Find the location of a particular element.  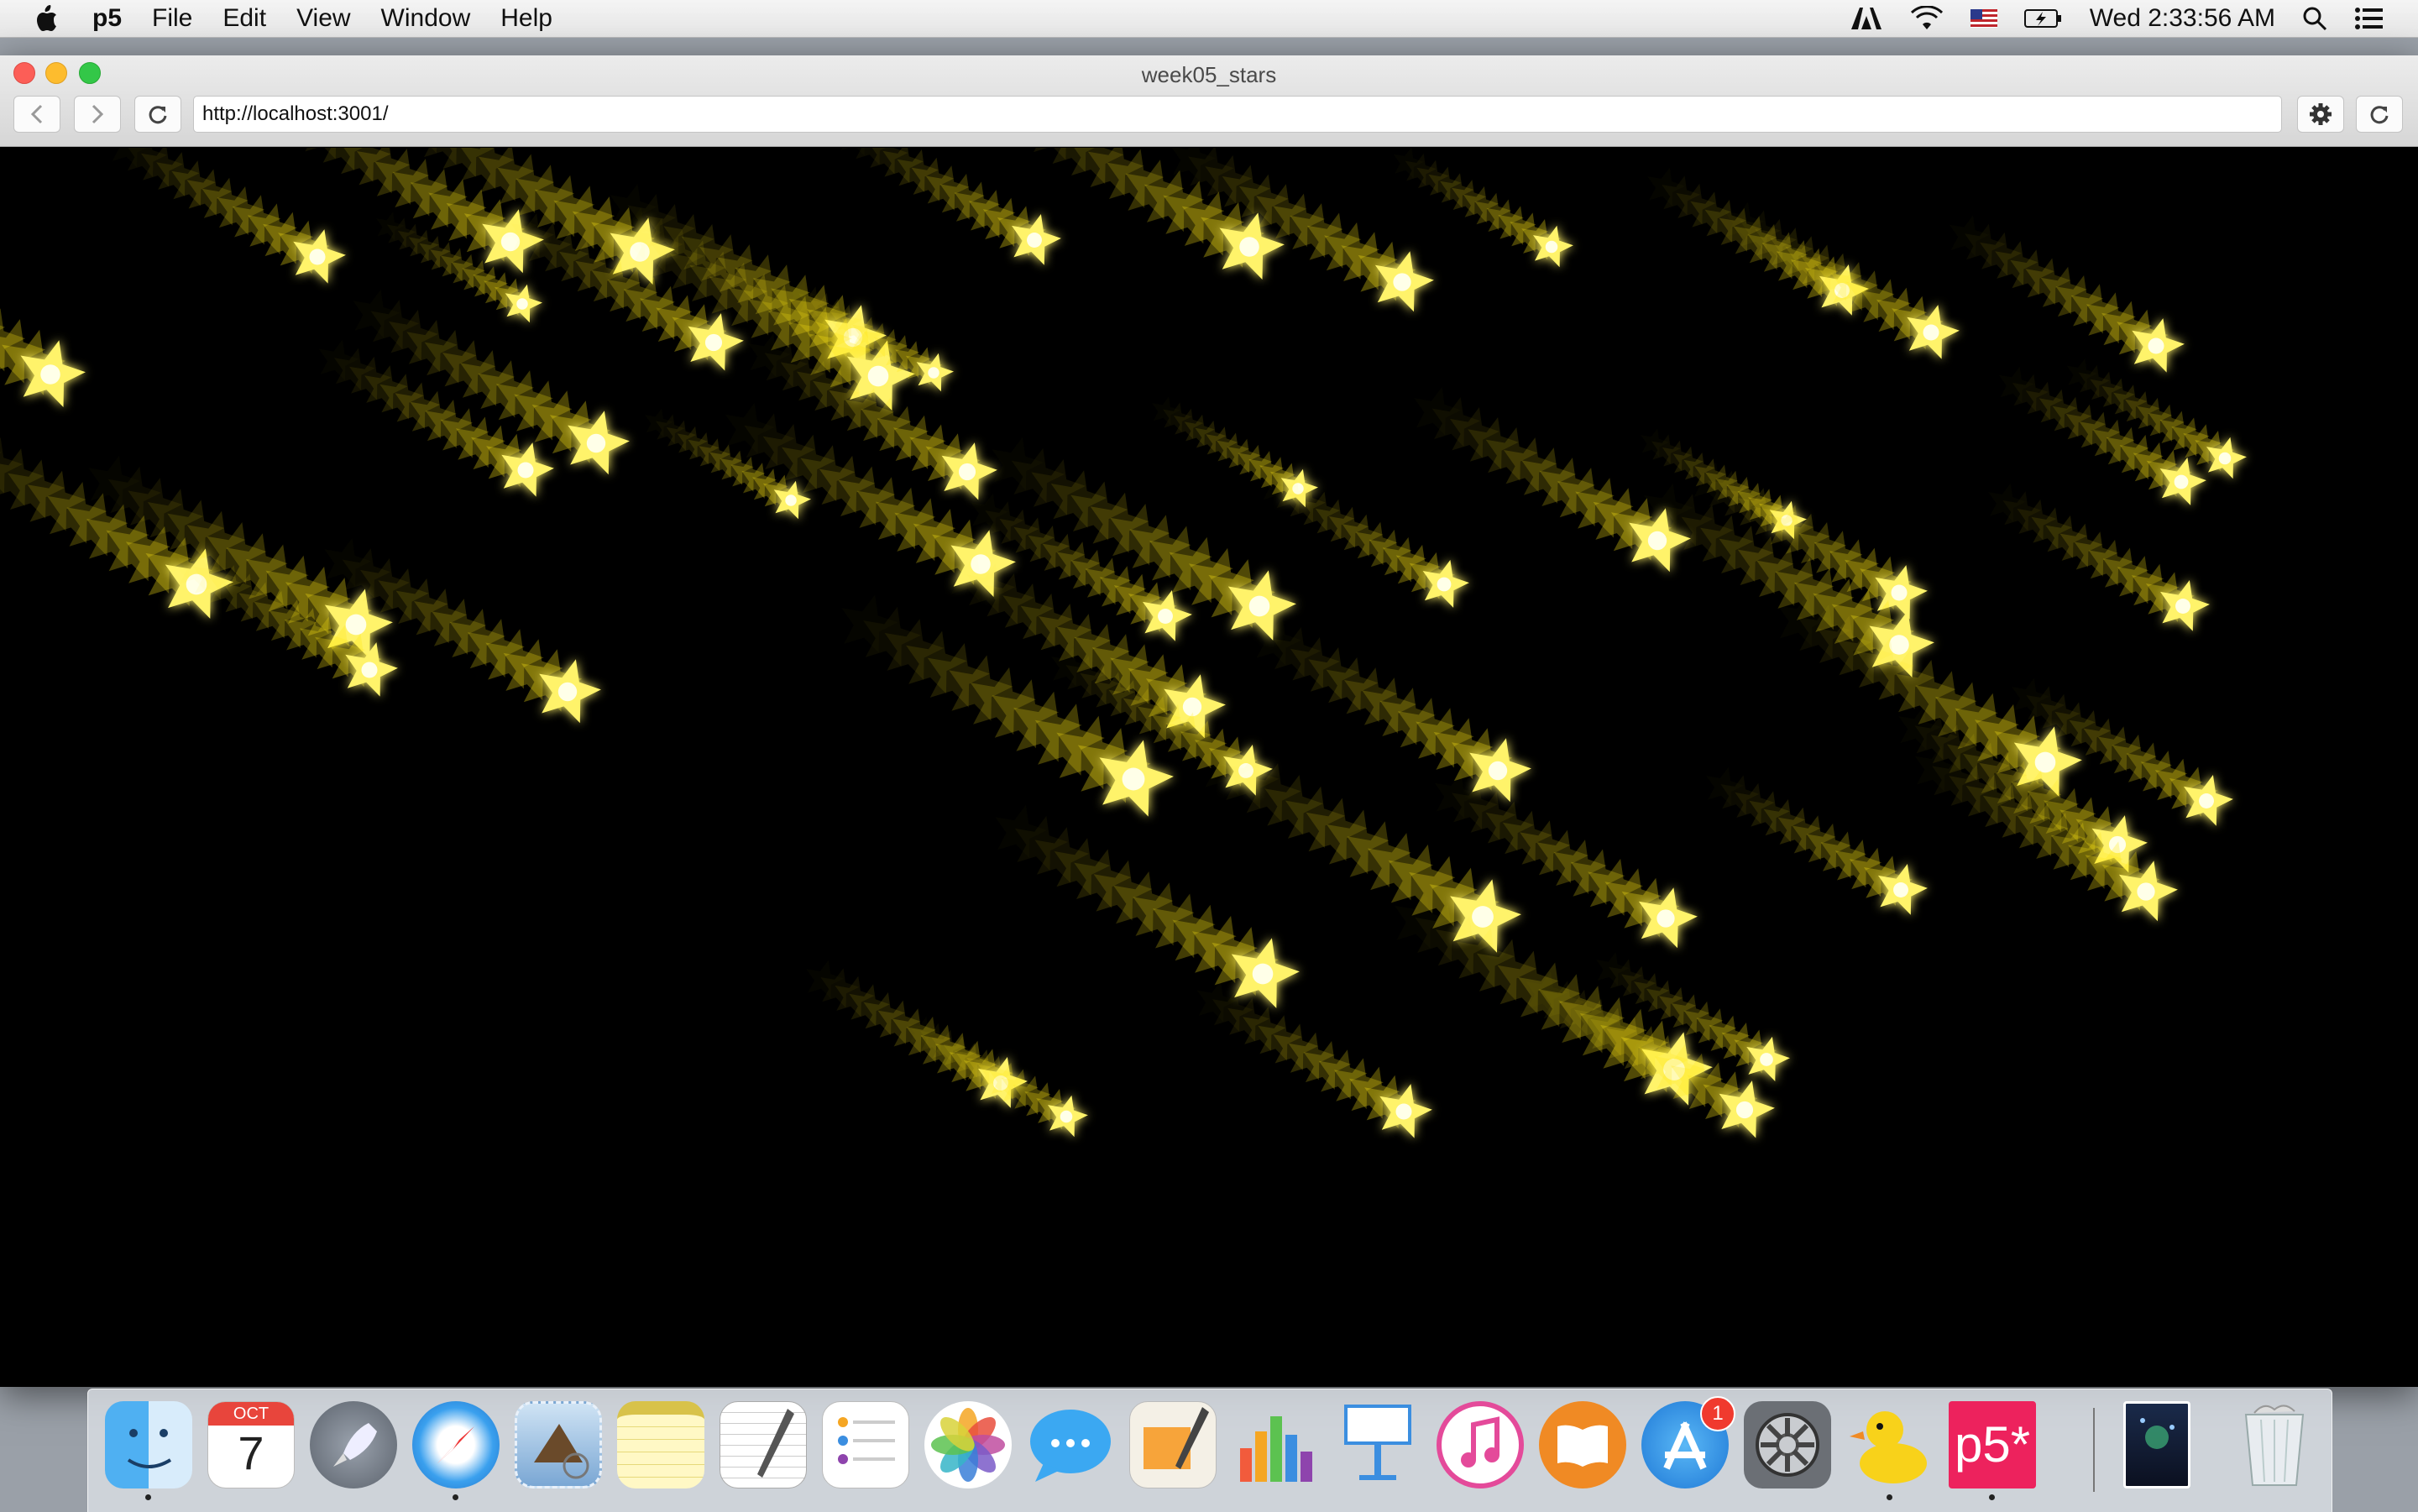

calendar-day: 7 is located at coordinates (251, 1453).